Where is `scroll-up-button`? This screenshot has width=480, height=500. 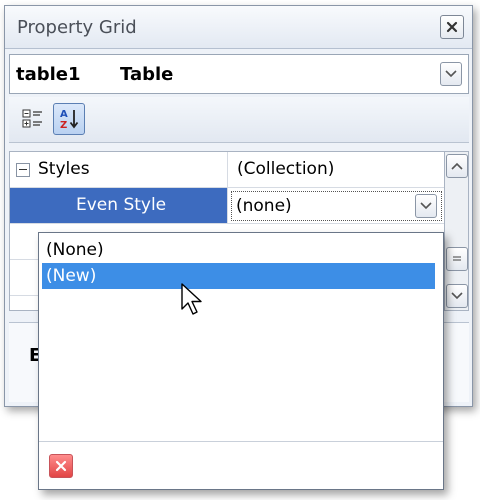 scroll-up-button is located at coordinates (457, 166).